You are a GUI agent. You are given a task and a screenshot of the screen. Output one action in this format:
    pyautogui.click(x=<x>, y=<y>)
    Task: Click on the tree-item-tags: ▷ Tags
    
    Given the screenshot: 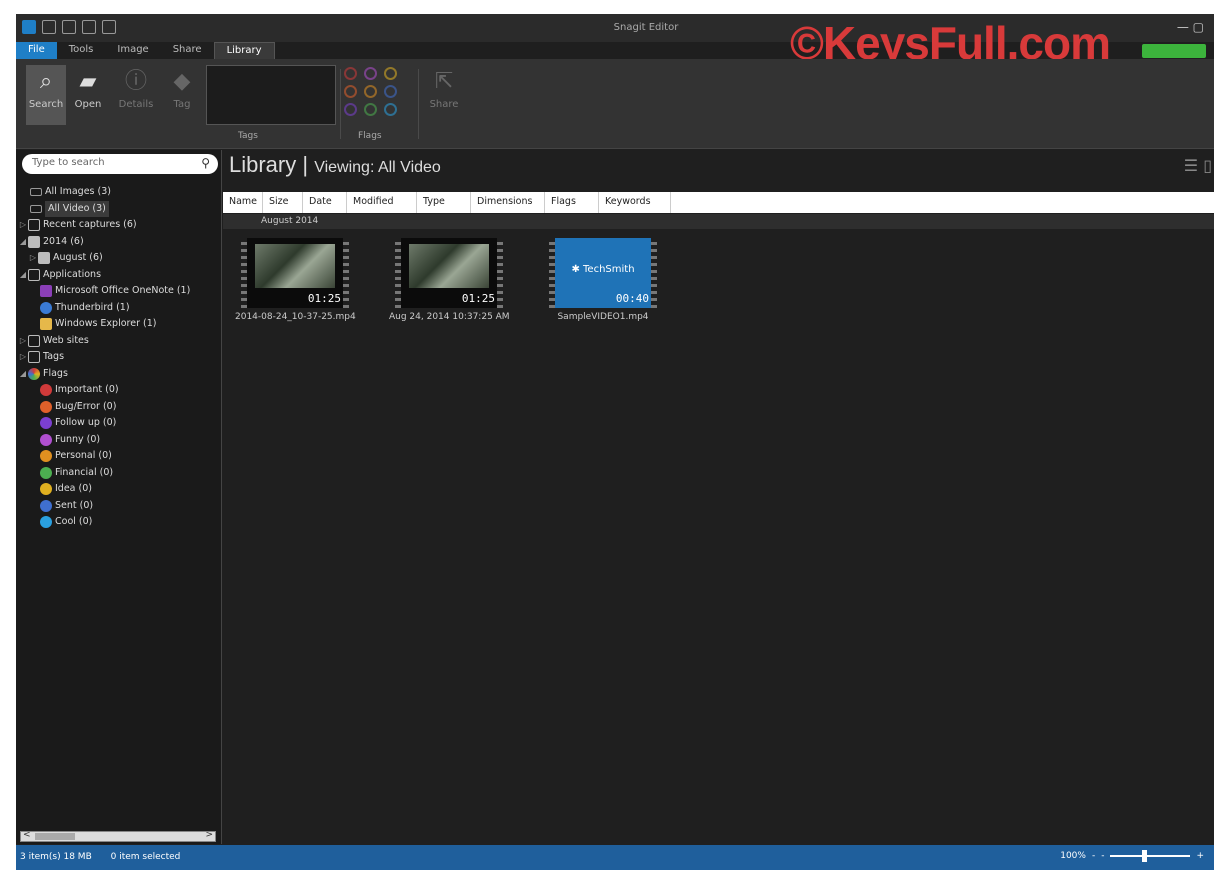 What is the action you would take?
    pyautogui.click(x=118, y=357)
    